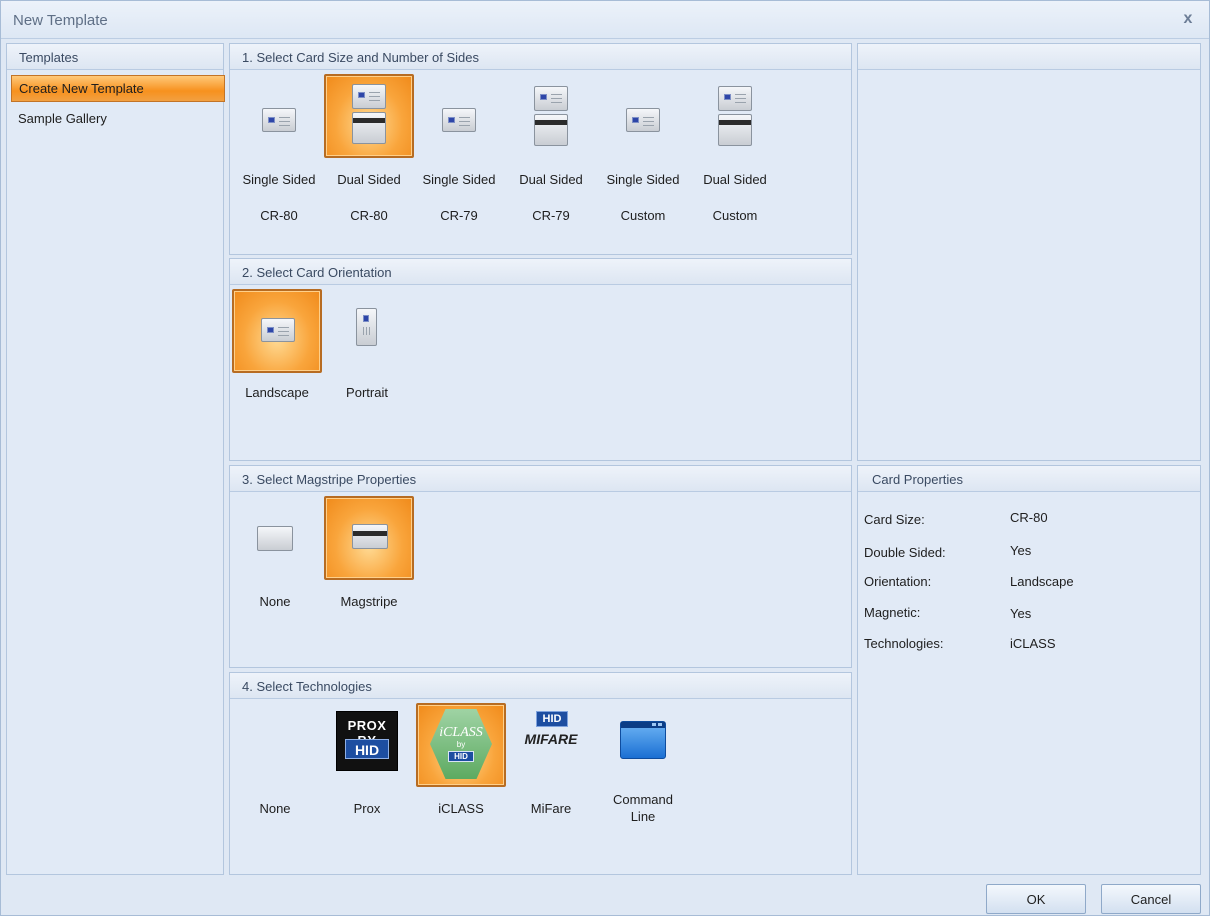 The image size is (1210, 916). What do you see at coordinates (277, 392) in the screenshot?
I see `option-label: Landscape` at bounding box center [277, 392].